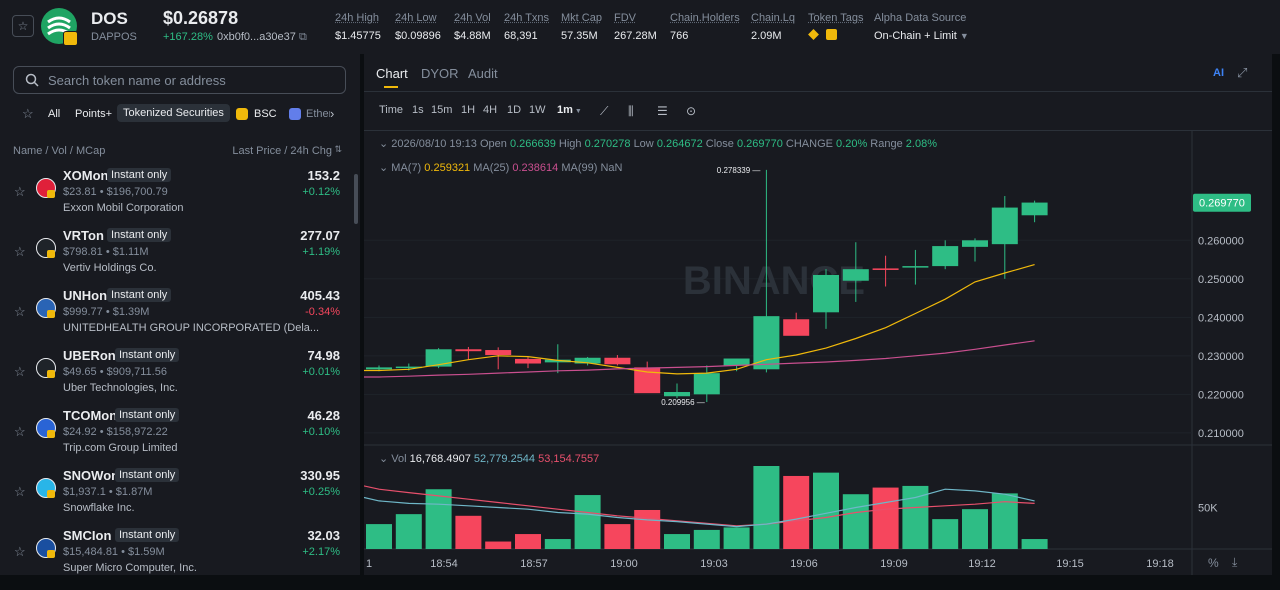 This screenshot has width=1280, height=590. Describe the element at coordinates (188, 37) in the screenshot. I see `token-change: +167.28%` at that location.